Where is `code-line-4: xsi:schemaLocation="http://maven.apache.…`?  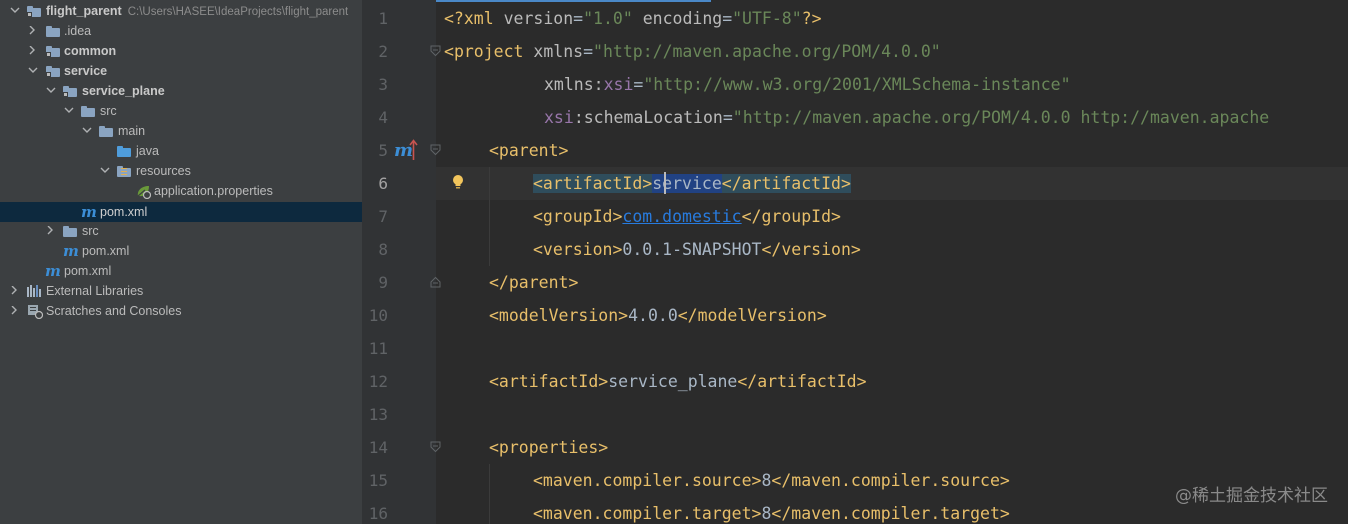 code-line-4: xsi:schemaLocation="http://maven.apache.… is located at coordinates (906, 117).